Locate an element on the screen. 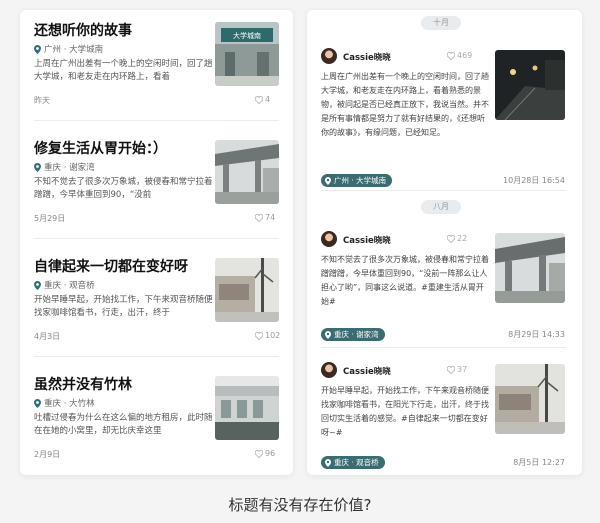  post-date: 8月5日 12:27 is located at coordinates (539, 462).